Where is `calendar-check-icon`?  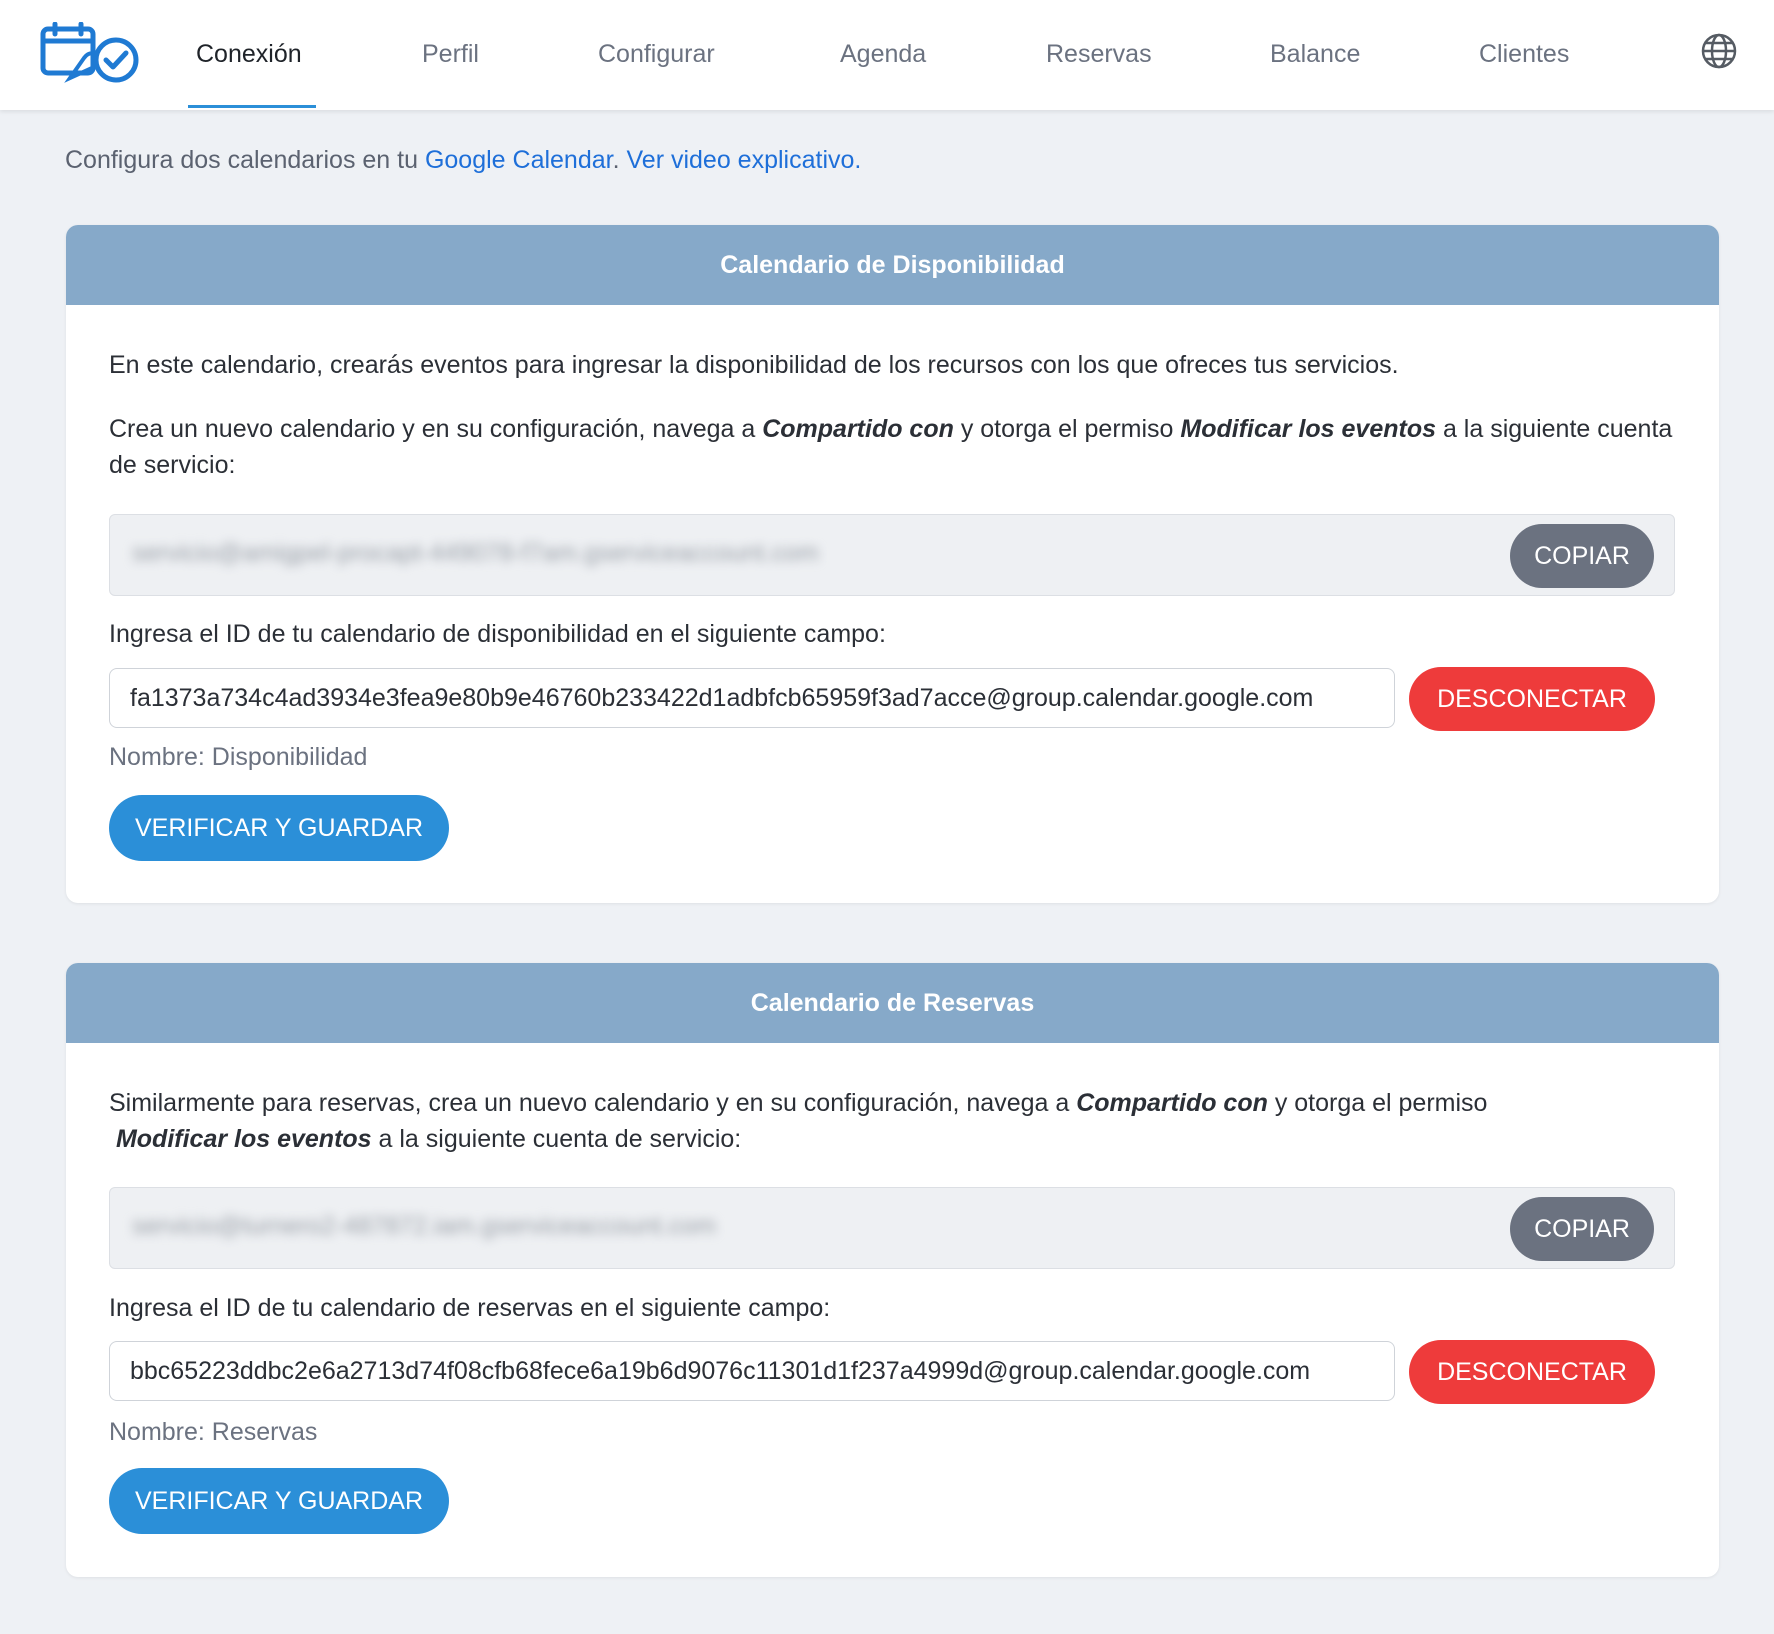
calendar-check-icon is located at coordinates (91, 53).